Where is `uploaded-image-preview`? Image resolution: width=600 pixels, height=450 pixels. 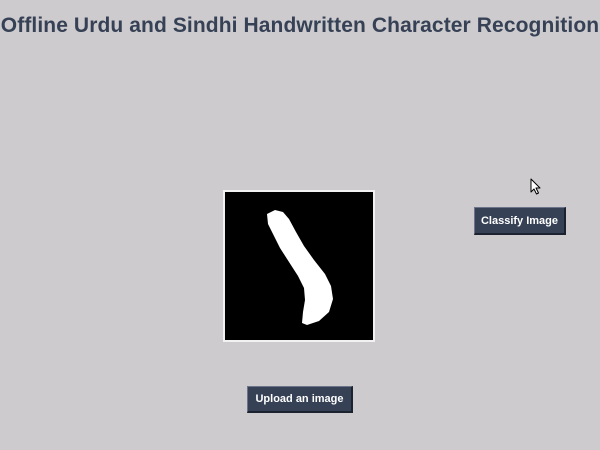
uploaded-image-preview is located at coordinates (299, 266).